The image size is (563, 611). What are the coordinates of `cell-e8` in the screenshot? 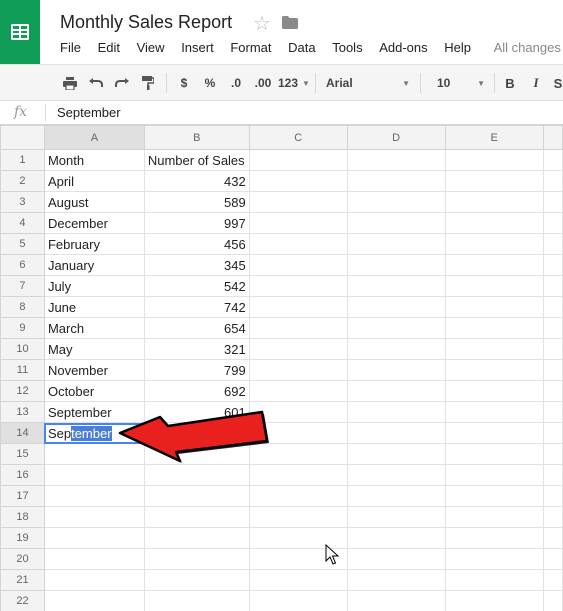 It's located at (494, 307).